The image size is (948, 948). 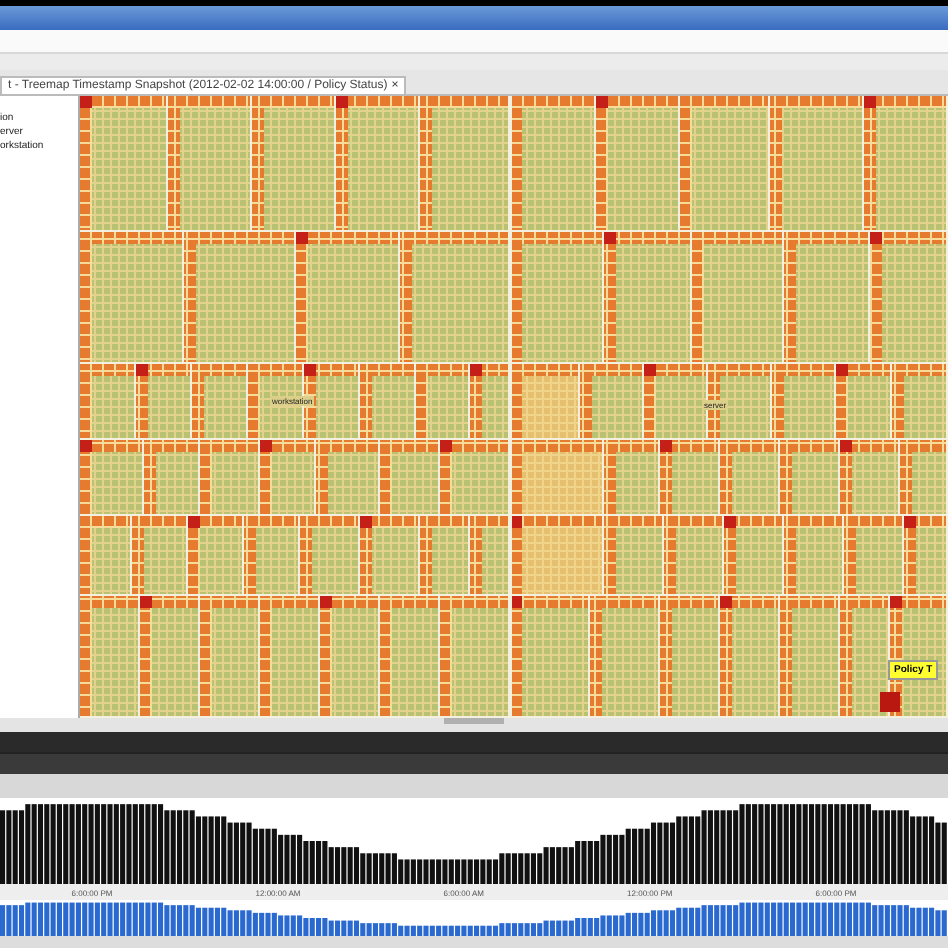 I want to click on splitter-handle, so click(x=474, y=721).